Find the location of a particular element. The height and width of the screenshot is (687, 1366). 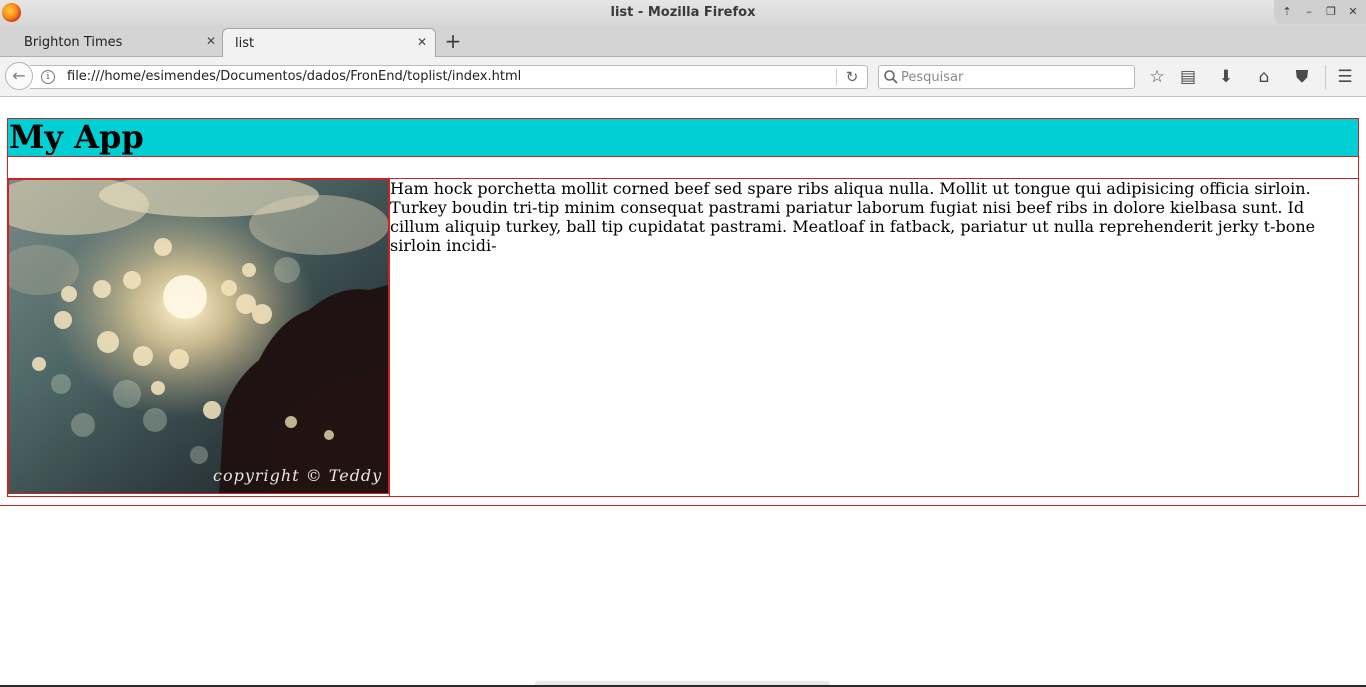

reload-icon: ↻ is located at coordinates (852, 77).